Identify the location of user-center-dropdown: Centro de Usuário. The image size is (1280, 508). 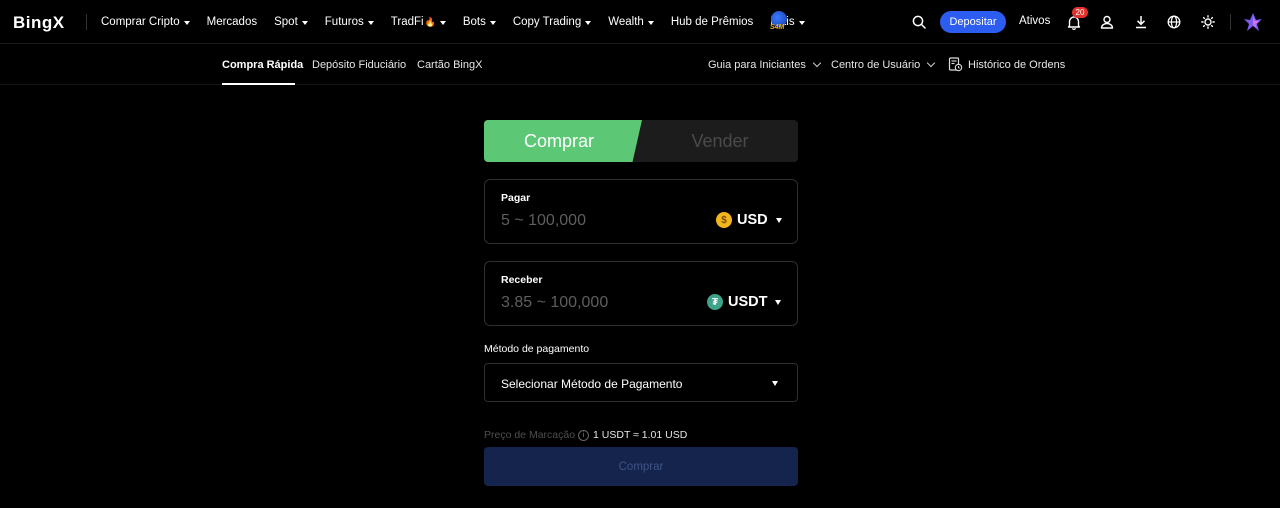
(883, 64).